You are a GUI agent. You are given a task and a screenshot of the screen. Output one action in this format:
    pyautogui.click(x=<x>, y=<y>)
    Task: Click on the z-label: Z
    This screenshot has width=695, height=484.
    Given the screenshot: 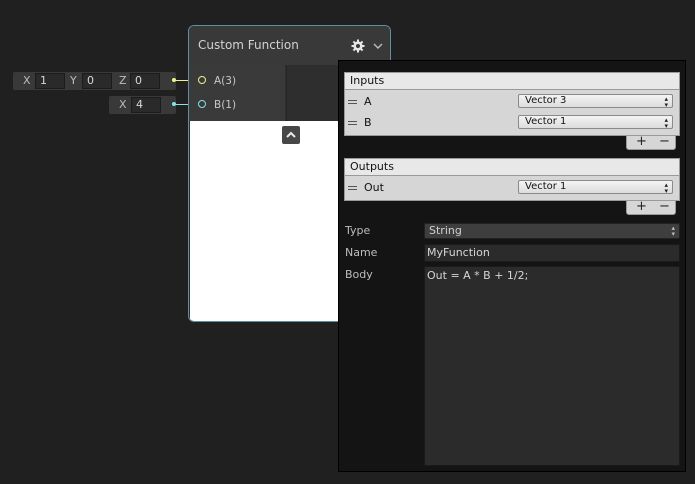 What is the action you would take?
    pyautogui.click(x=123, y=80)
    